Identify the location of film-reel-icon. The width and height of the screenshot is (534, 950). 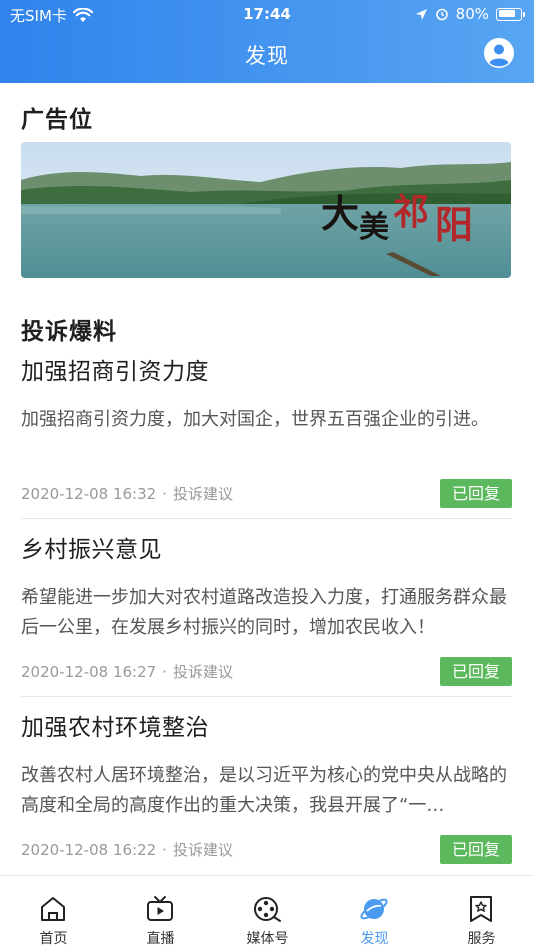
(267, 909).